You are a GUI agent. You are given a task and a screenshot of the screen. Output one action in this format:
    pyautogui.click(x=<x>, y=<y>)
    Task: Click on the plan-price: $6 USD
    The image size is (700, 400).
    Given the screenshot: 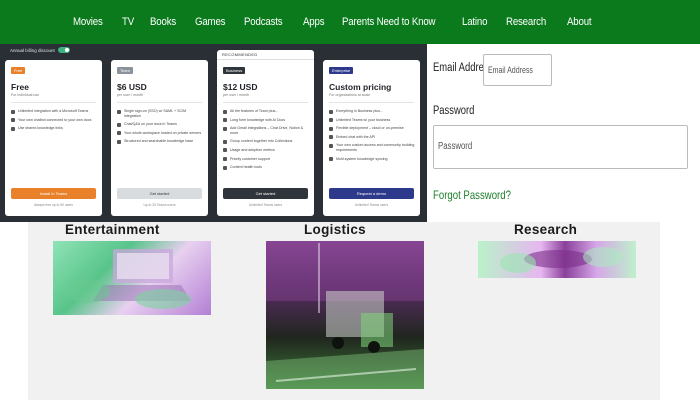 What is the action you would take?
    pyautogui.click(x=132, y=87)
    